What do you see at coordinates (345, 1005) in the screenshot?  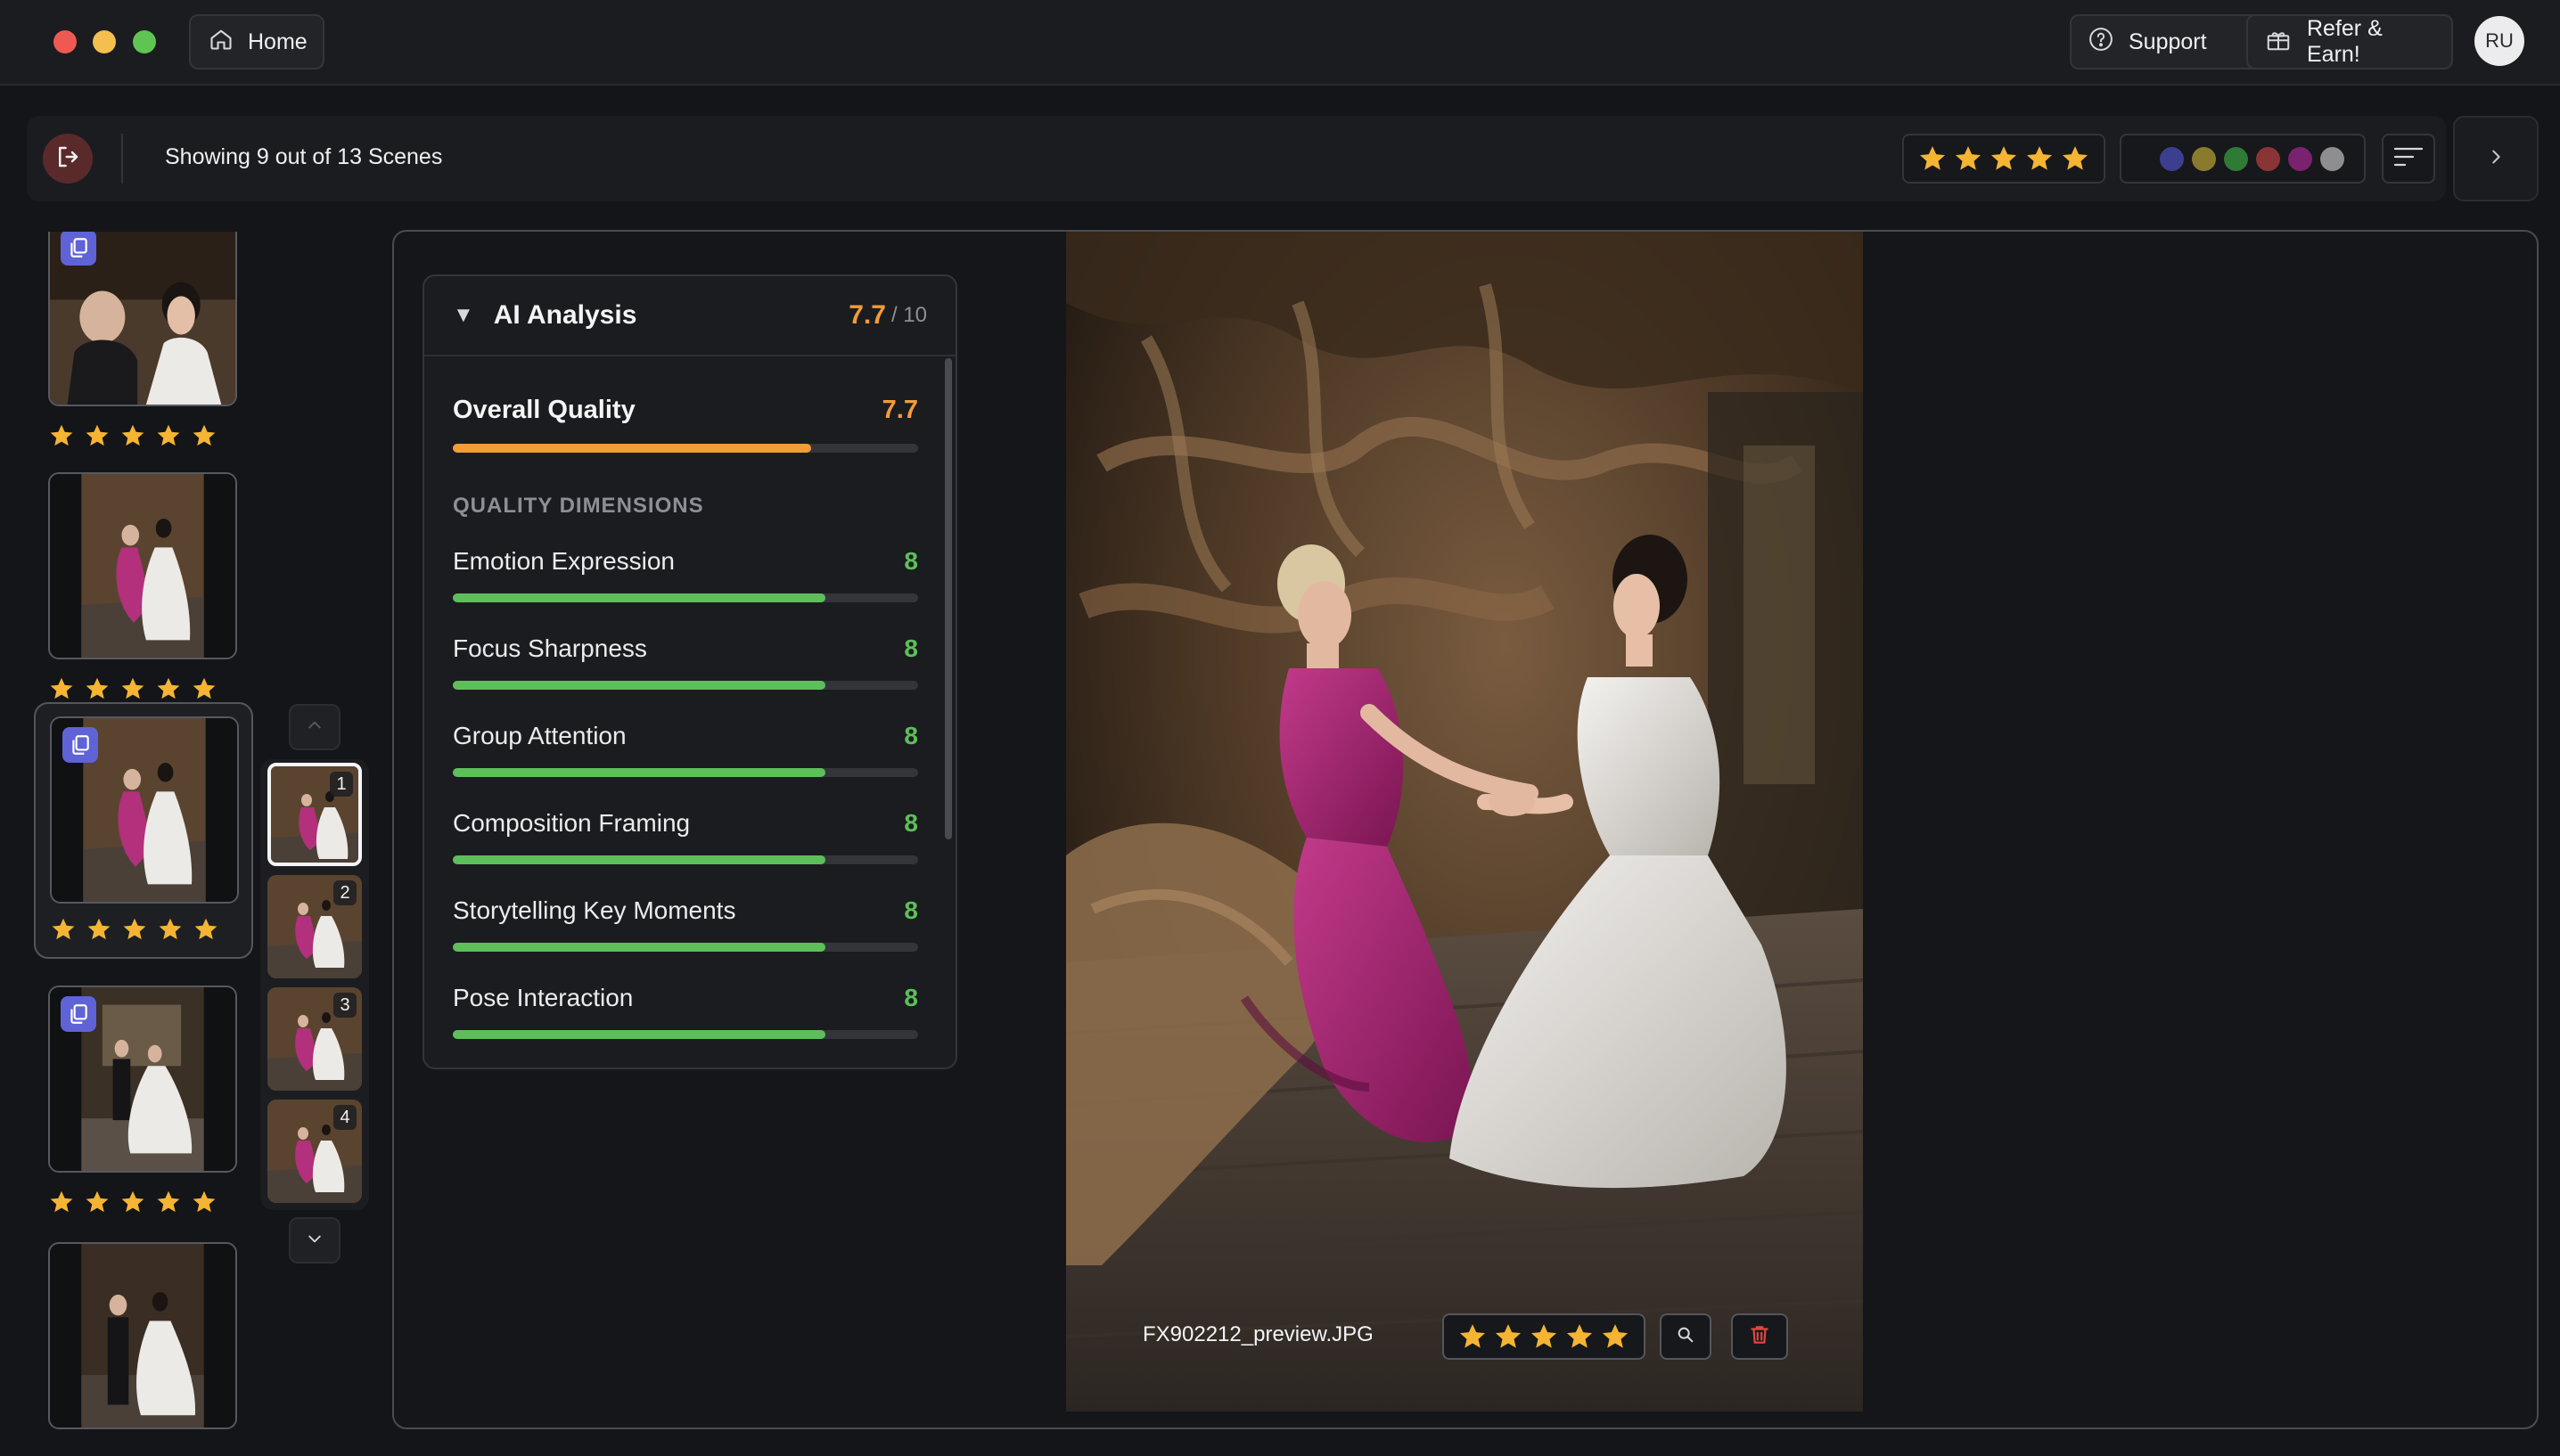 I see `variant-number: 3` at bounding box center [345, 1005].